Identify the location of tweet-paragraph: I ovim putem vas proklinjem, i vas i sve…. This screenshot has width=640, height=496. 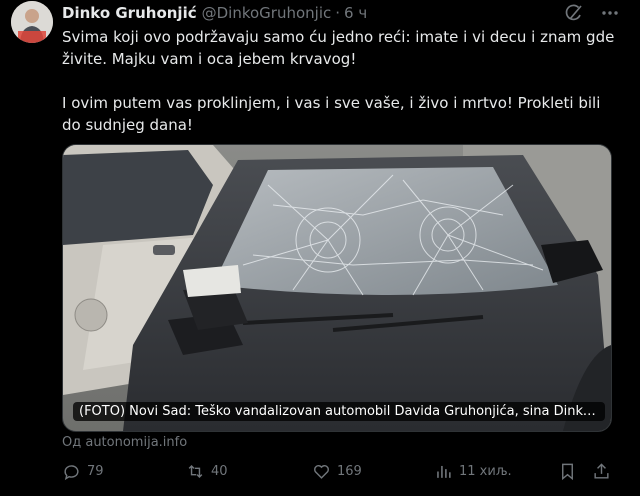
(331, 114).